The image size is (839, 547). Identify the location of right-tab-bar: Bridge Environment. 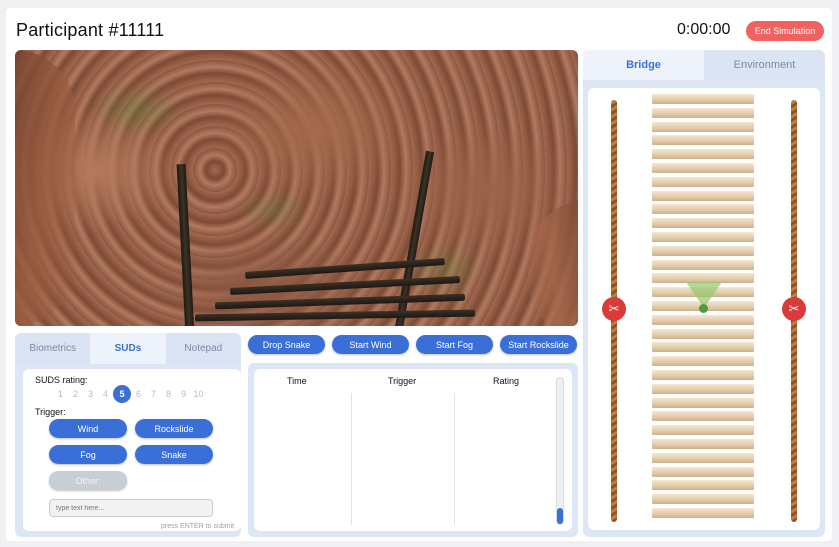
(704, 65).